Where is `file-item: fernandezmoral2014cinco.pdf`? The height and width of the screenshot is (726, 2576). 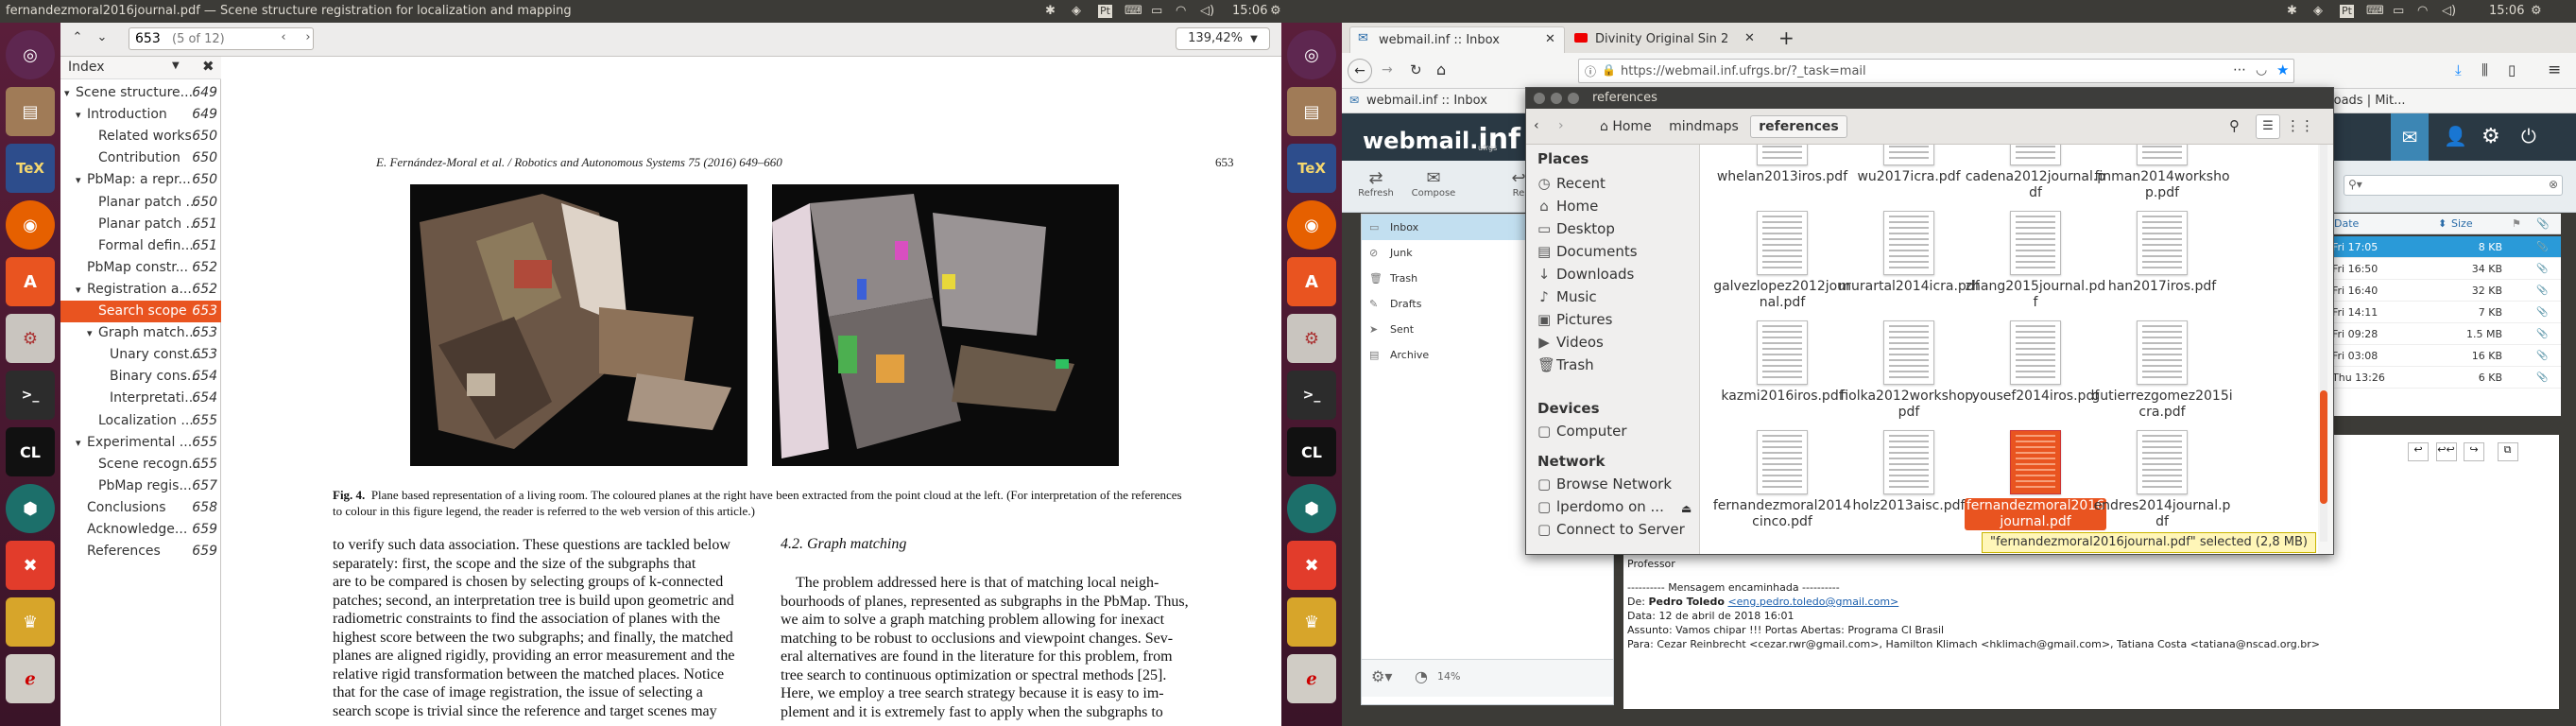
file-item: fernandezmoral2014cinco.pdf is located at coordinates (1782, 483).